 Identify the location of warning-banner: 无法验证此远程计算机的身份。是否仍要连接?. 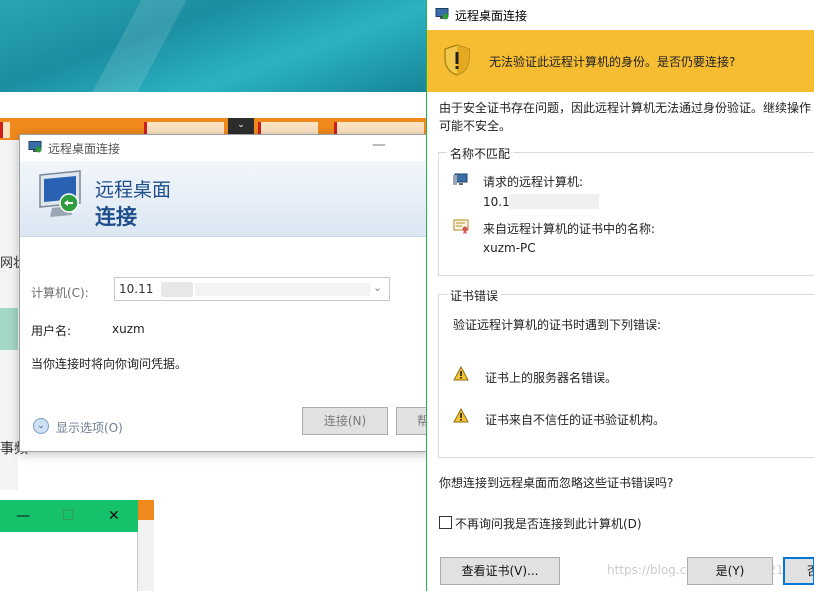
(620, 61).